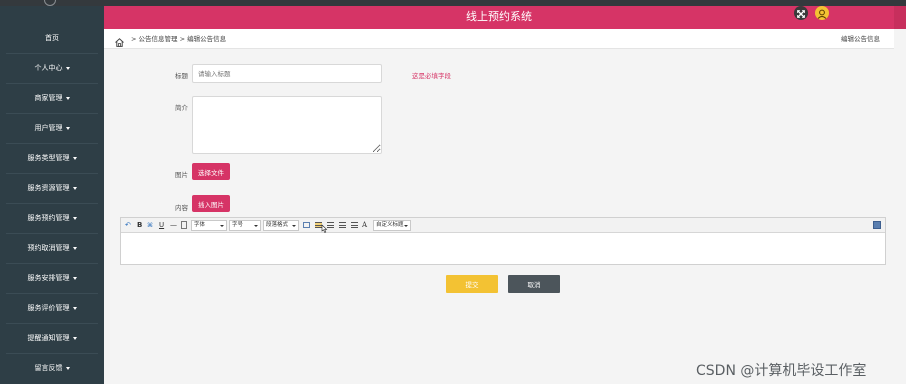 Image resolution: width=906 pixels, height=384 pixels. Describe the element at coordinates (181, 208) in the screenshot. I see `content-label: 内容` at that location.